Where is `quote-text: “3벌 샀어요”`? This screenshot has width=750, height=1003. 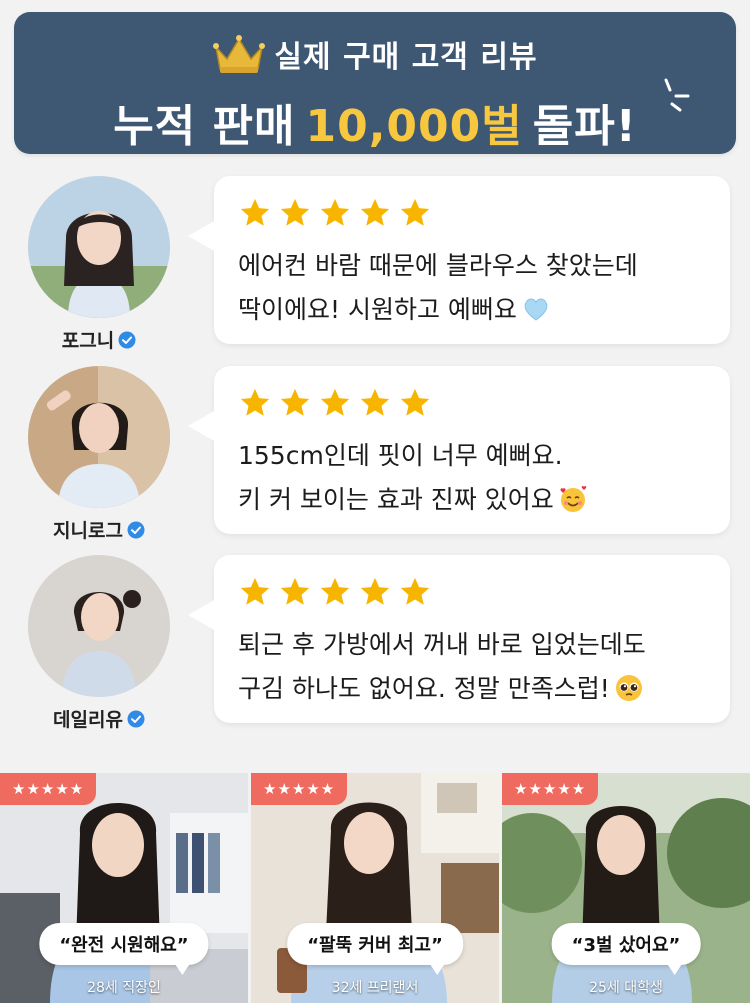
quote-text: “3벌 샀어요” is located at coordinates (626, 945).